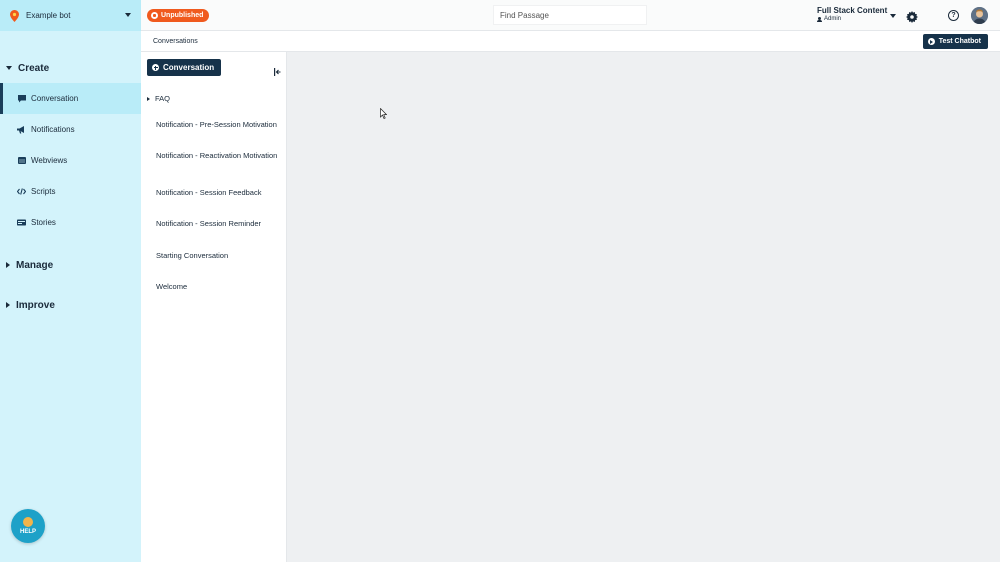 This screenshot has height=562, width=1000. I want to click on cards-icon, so click(21, 223).